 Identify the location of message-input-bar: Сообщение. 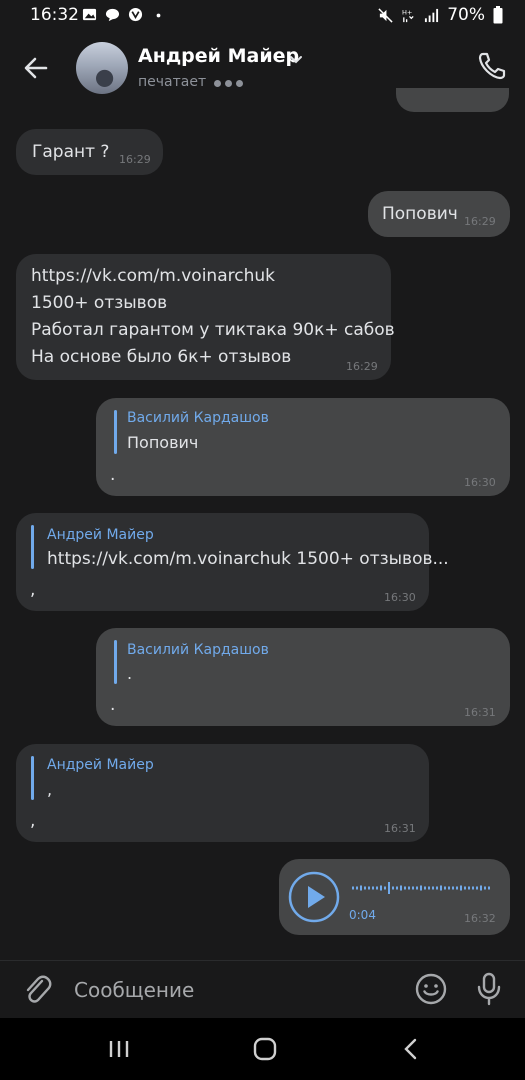
(262, 989).